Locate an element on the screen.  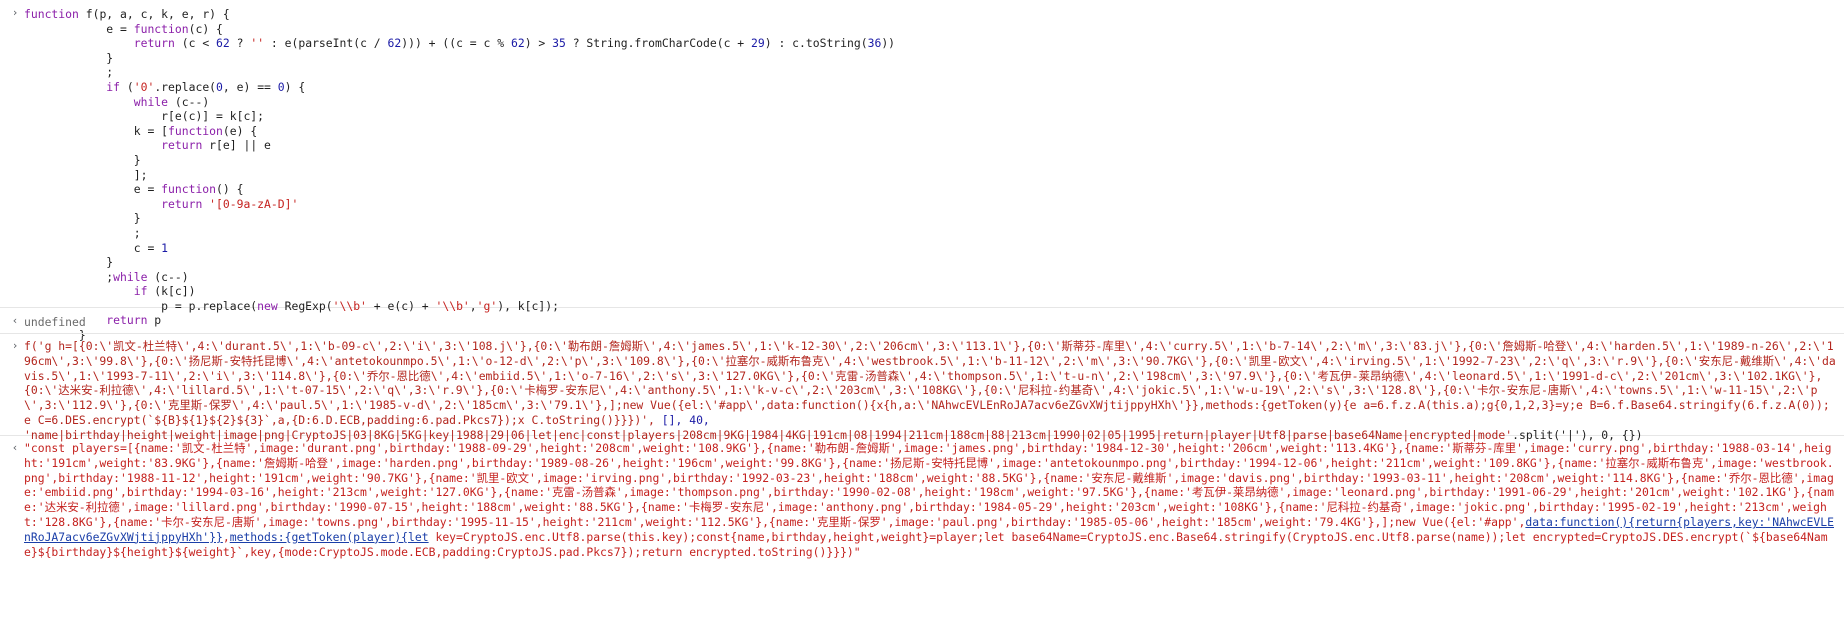
code-line: c = 1 is located at coordinates (96, 247).